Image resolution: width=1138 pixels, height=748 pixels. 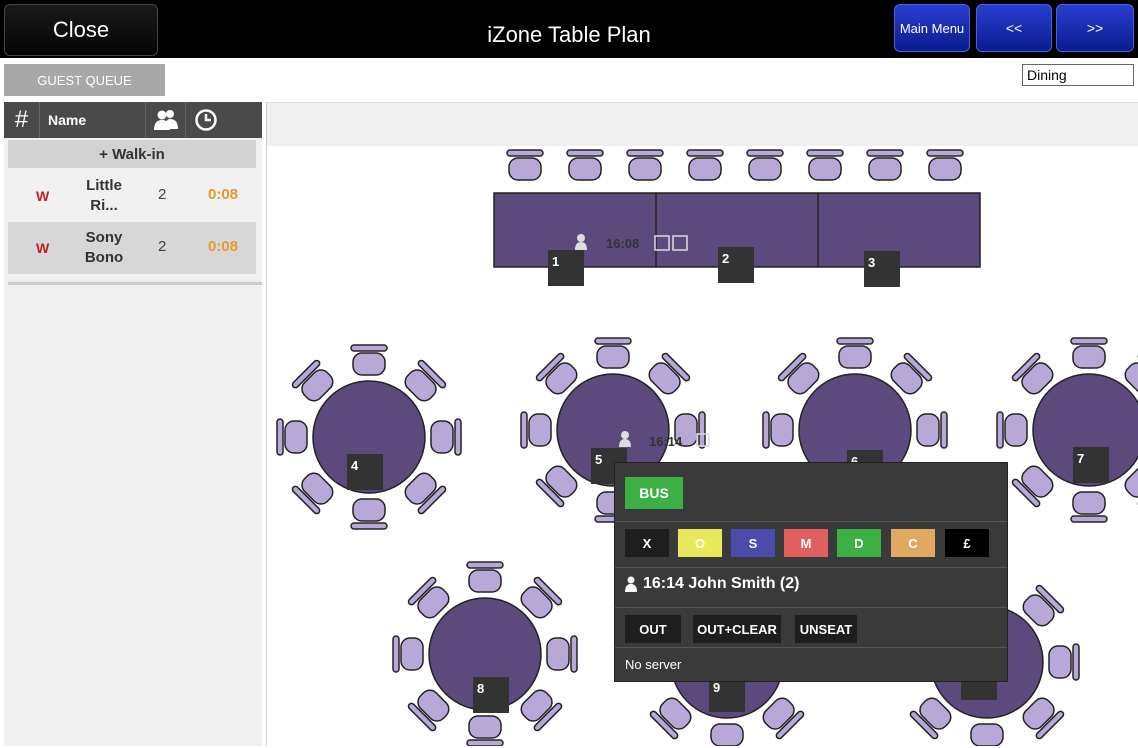 What do you see at coordinates (598, 459) in the screenshot?
I see `table-number: 5` at bounding box center [598, 459].